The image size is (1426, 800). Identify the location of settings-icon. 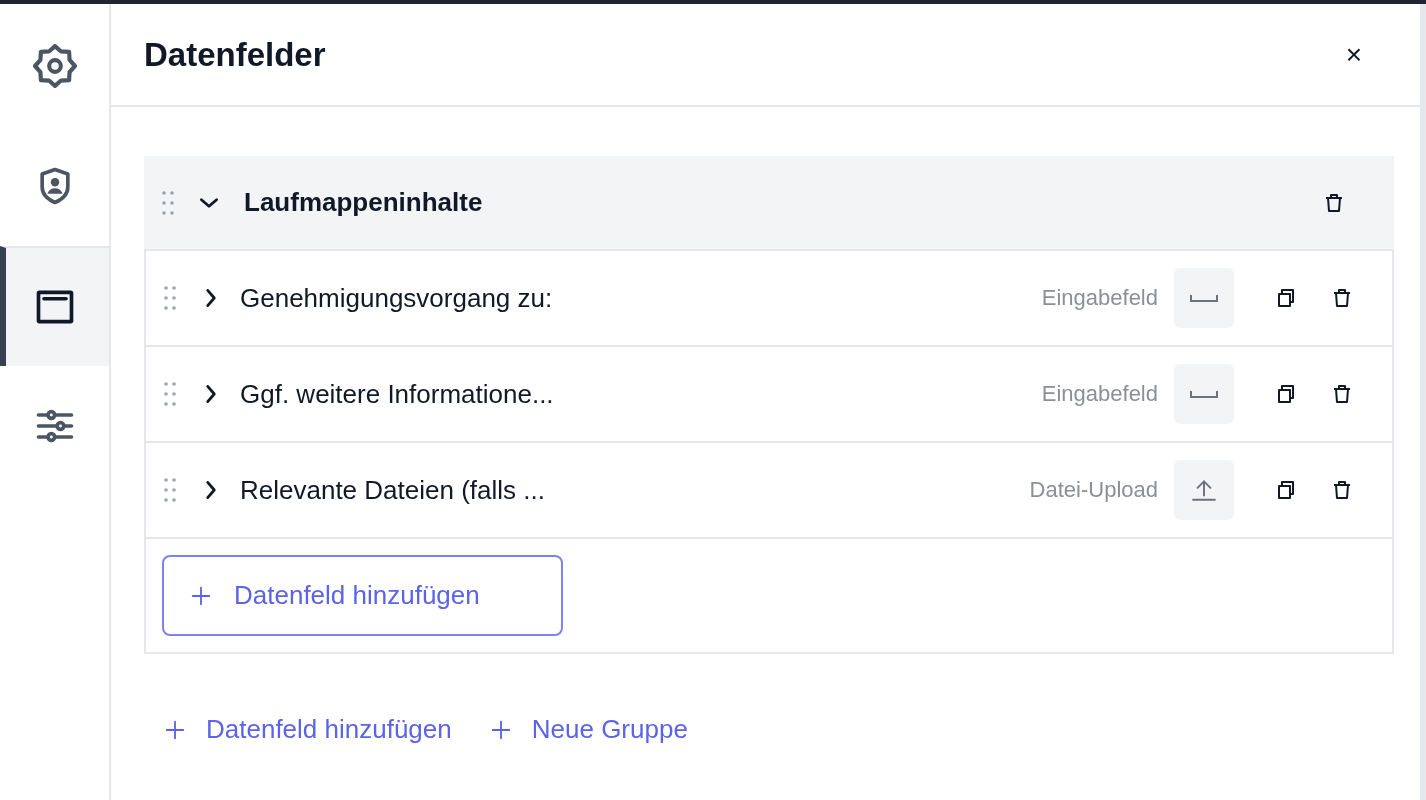
(54, 66).